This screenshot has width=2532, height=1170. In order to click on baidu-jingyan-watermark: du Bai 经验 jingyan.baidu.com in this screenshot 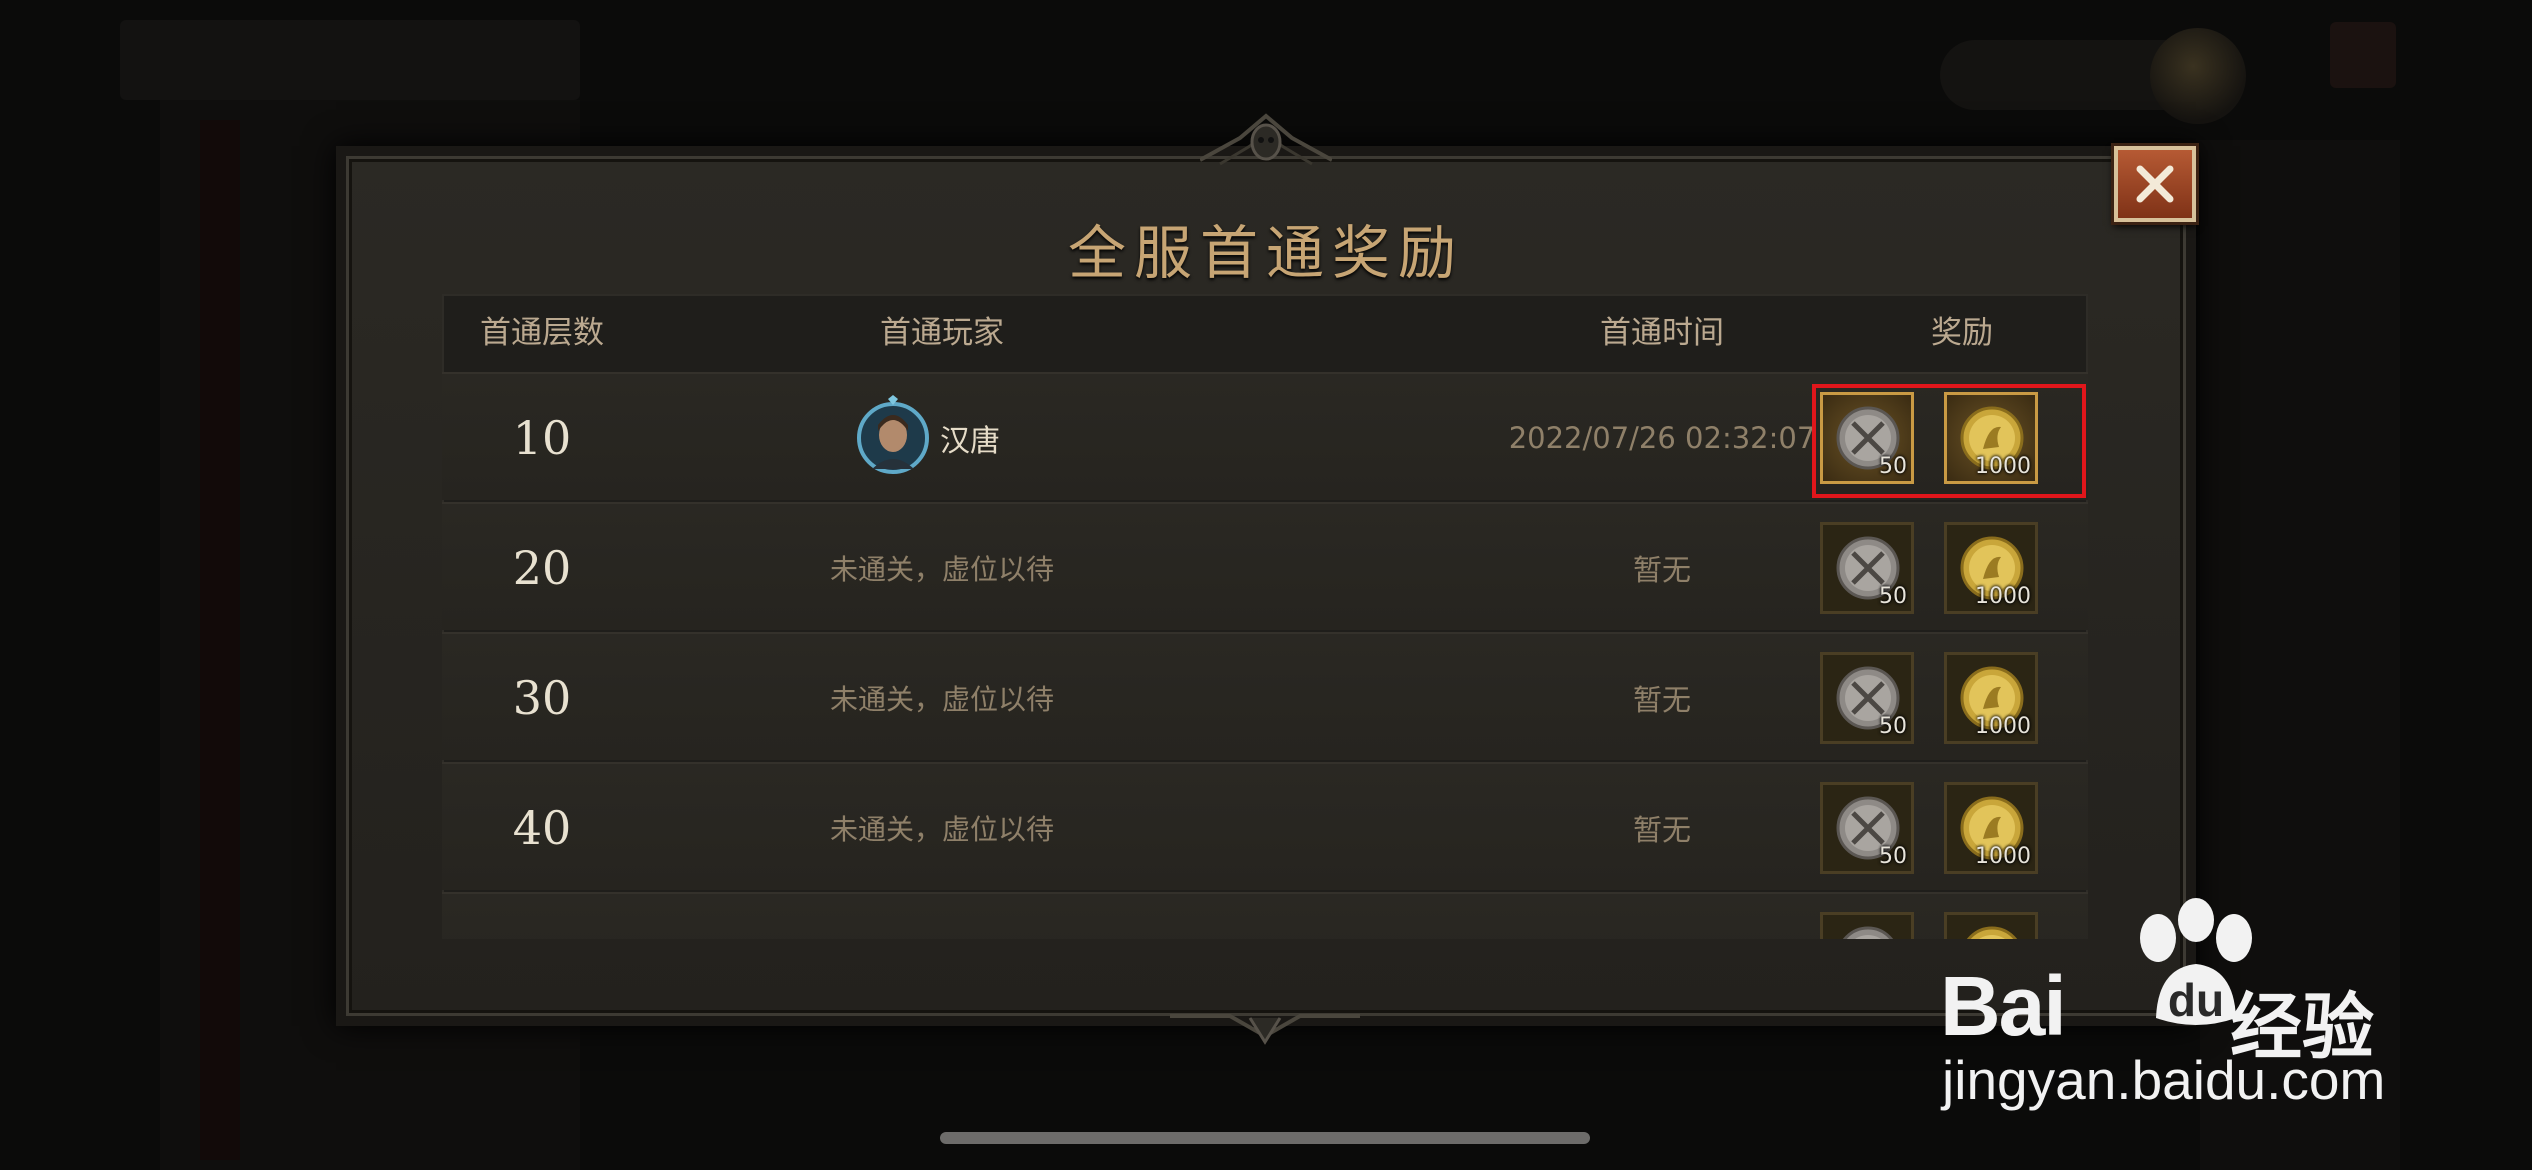, I will do `click(2175, 1013)`.